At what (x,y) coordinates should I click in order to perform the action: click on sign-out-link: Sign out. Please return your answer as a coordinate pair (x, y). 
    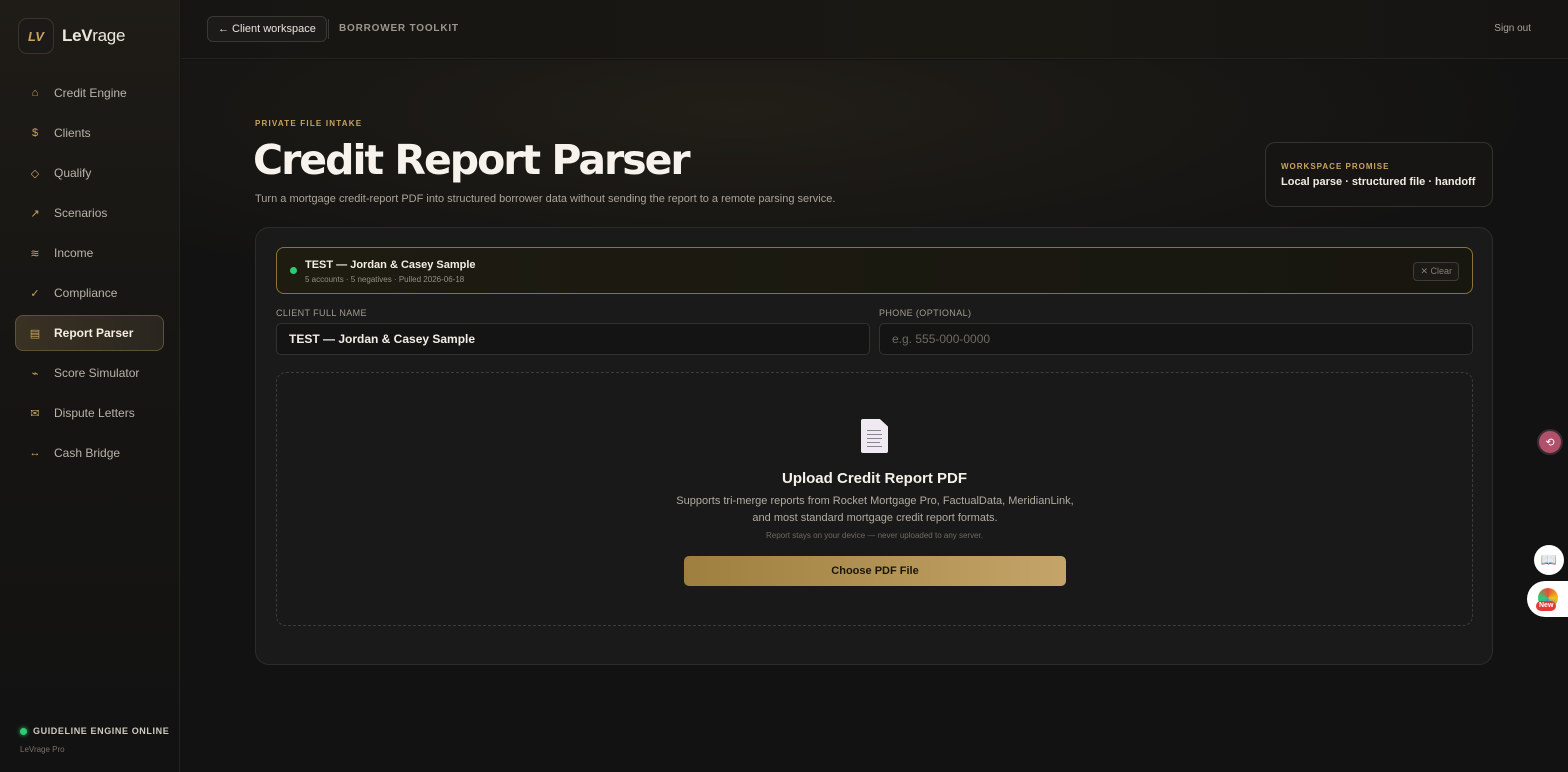
    Looking at the image, I should click on (1512, 28).